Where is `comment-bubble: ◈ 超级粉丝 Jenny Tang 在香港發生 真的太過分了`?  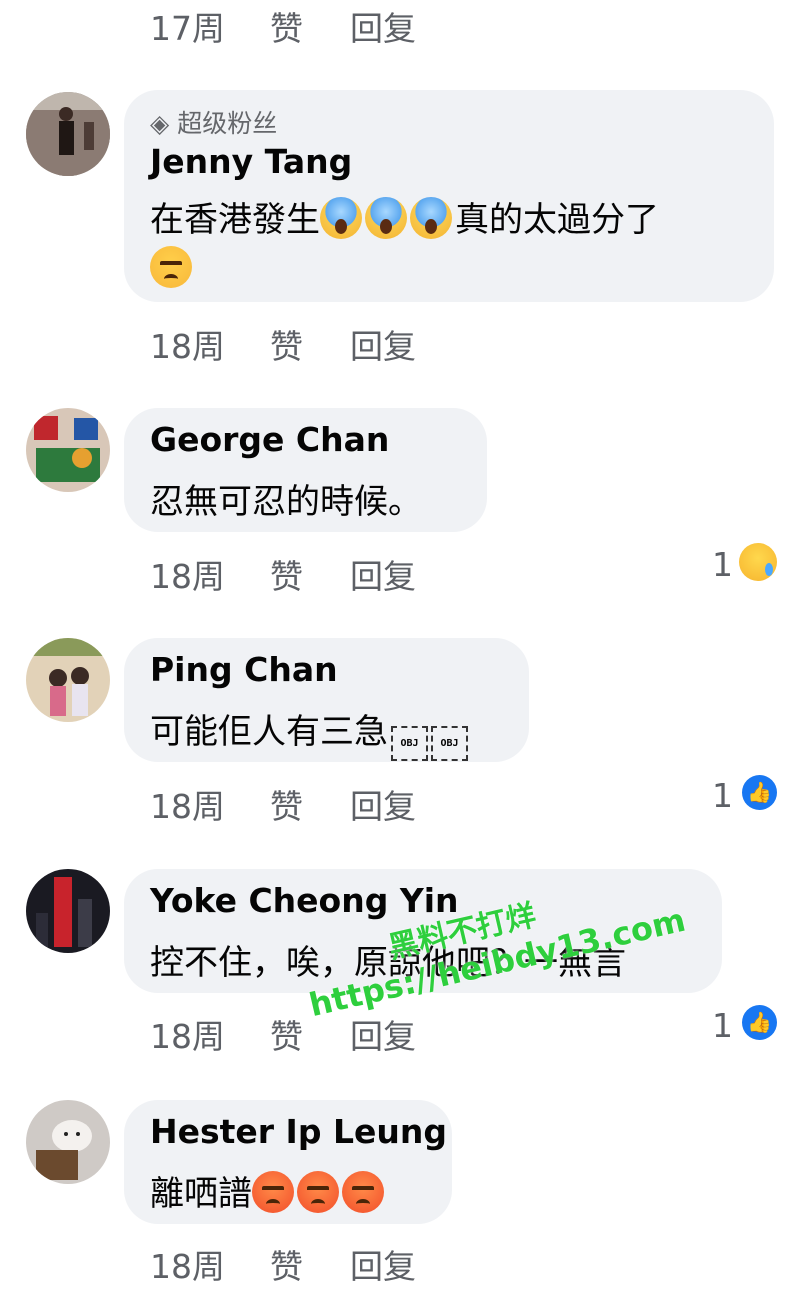
comment-bubble: ◈ 超级粉丝 Jenny Tang 在香港發生 真的太過分了 is located at coordinates (449, 196).